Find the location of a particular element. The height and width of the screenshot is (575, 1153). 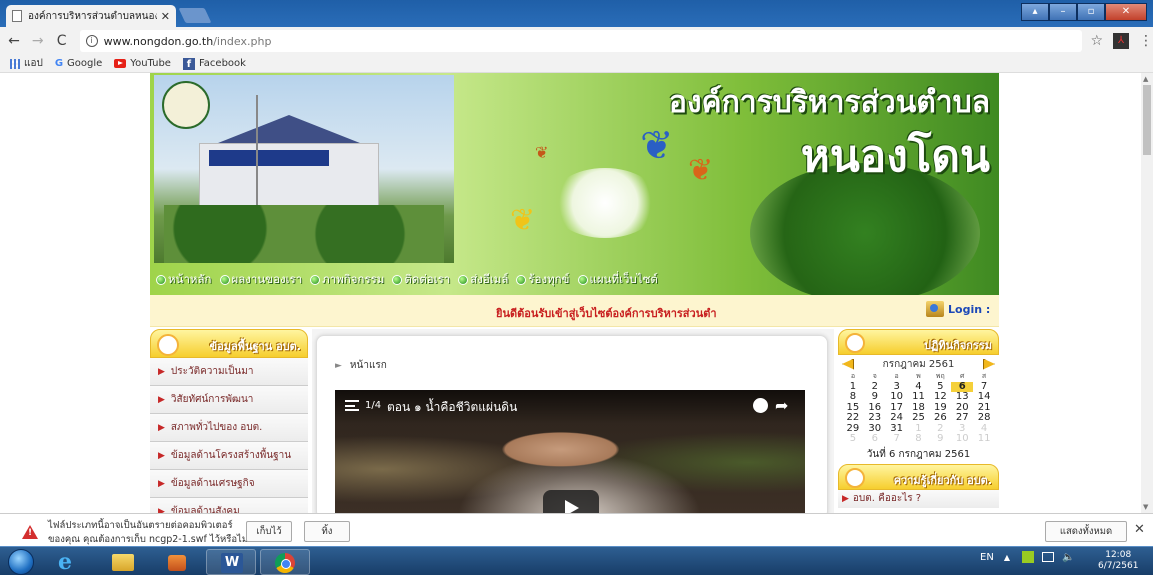

language-indicator: EN is located at coordinates (987, 557).